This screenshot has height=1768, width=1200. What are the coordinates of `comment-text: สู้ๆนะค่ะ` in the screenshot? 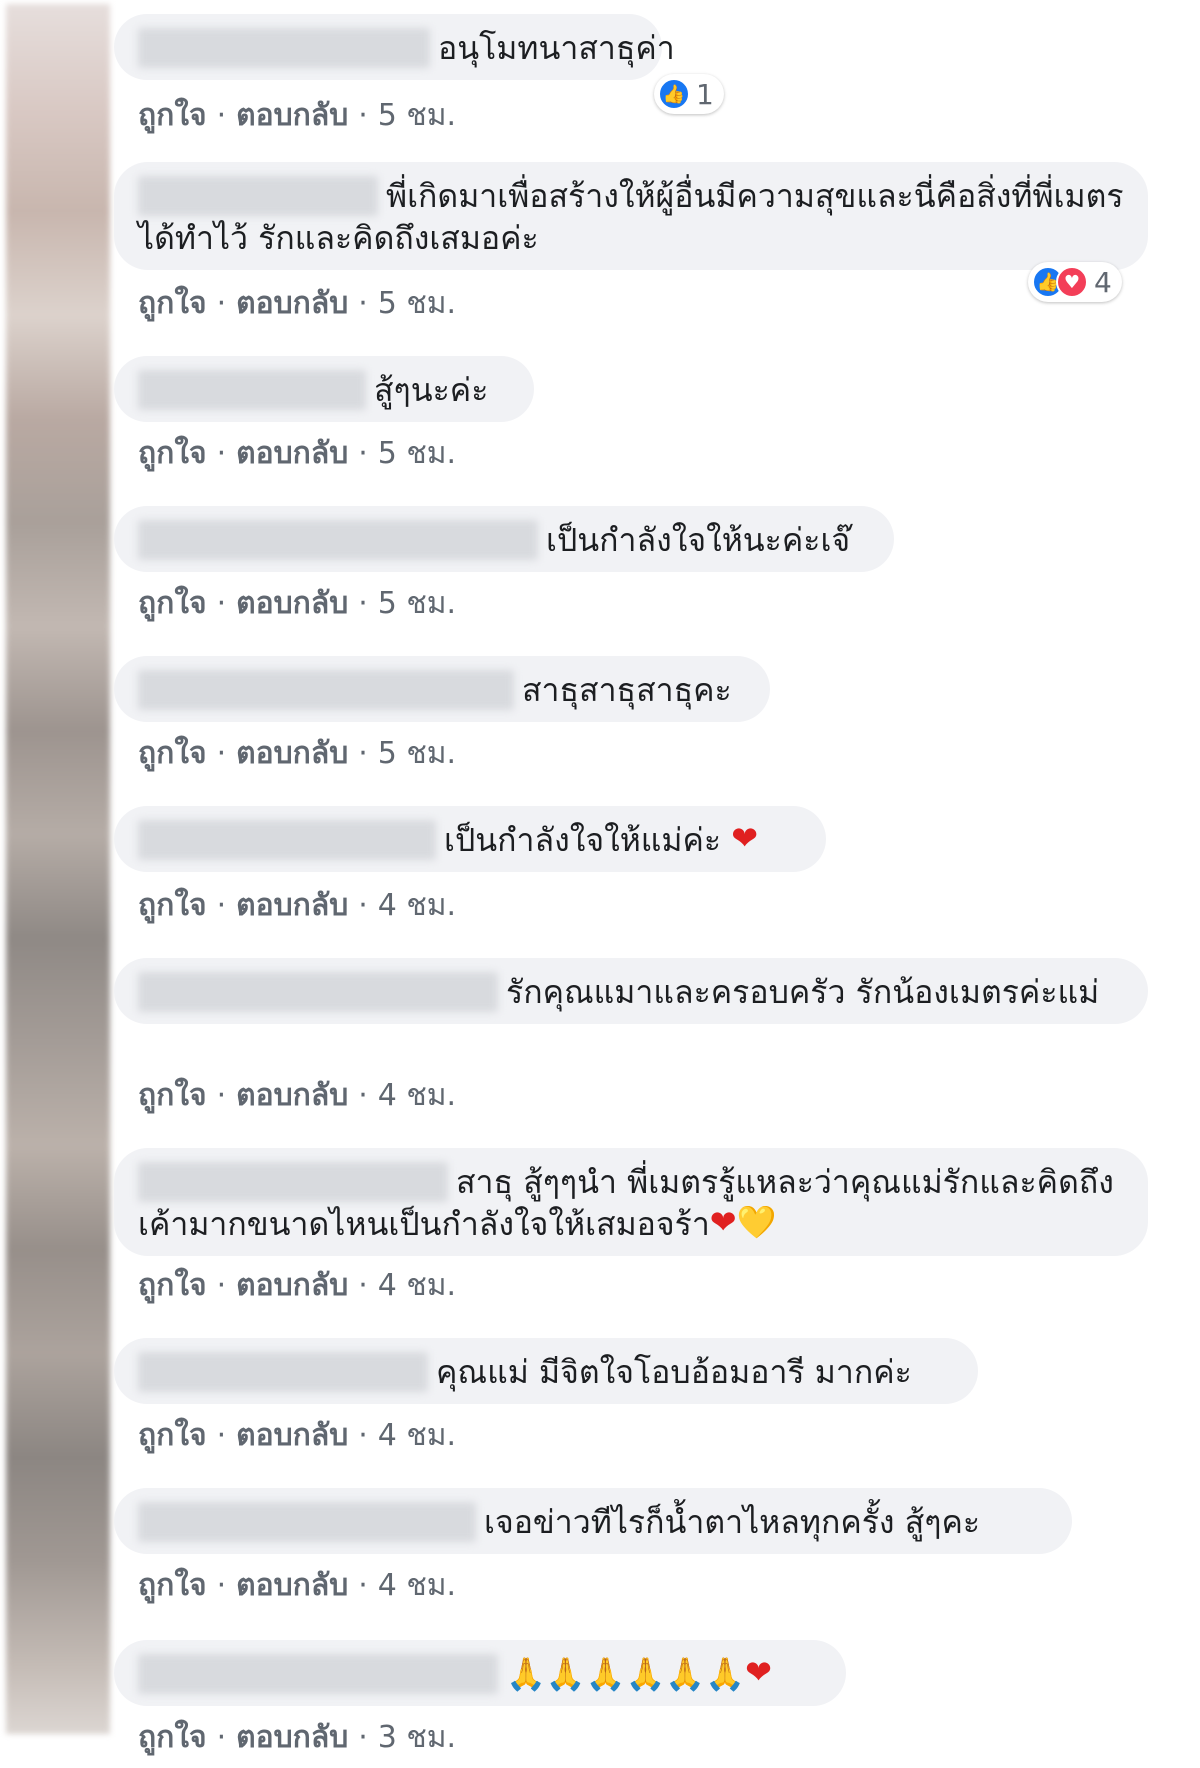 It's located at (431, 390).